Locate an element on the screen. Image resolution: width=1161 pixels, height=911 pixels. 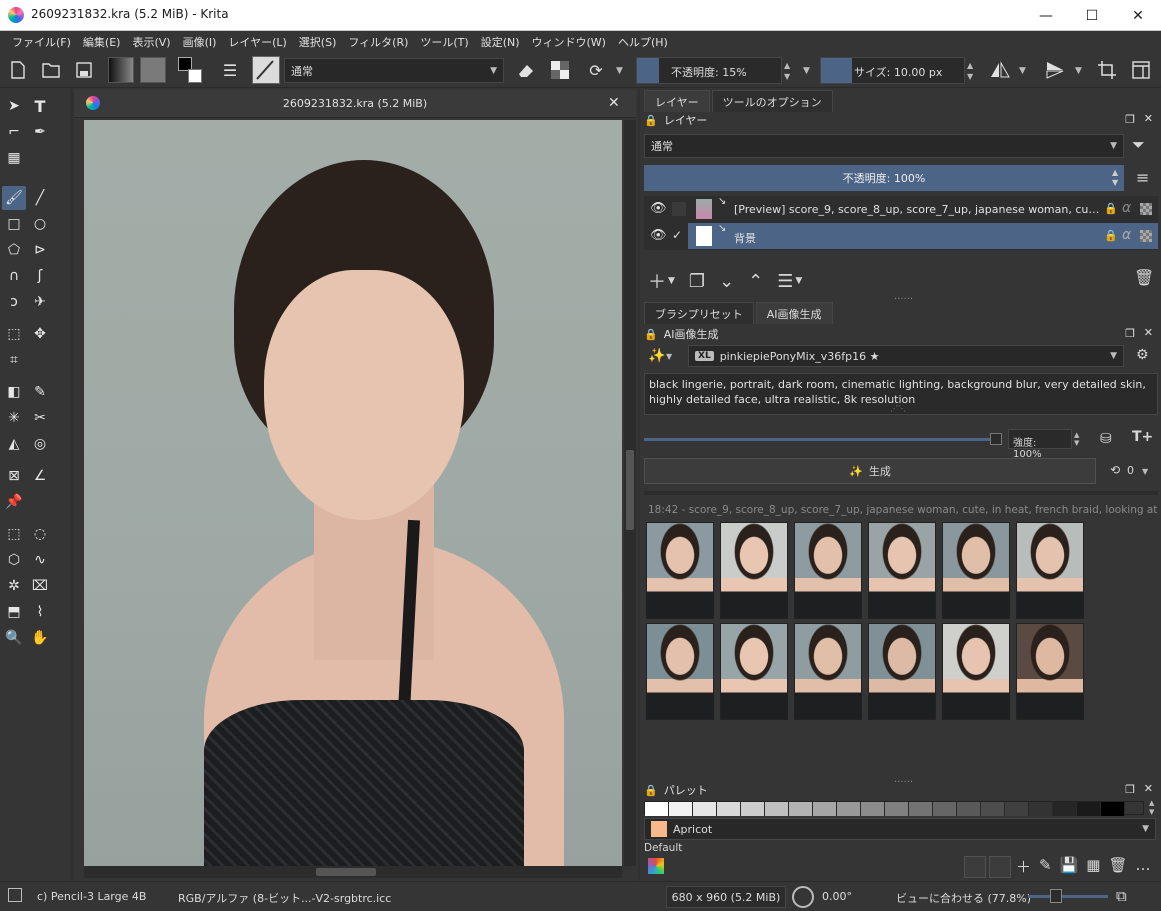
magnetic-select-icon: ⌇ is located at coordinates (40, 612).